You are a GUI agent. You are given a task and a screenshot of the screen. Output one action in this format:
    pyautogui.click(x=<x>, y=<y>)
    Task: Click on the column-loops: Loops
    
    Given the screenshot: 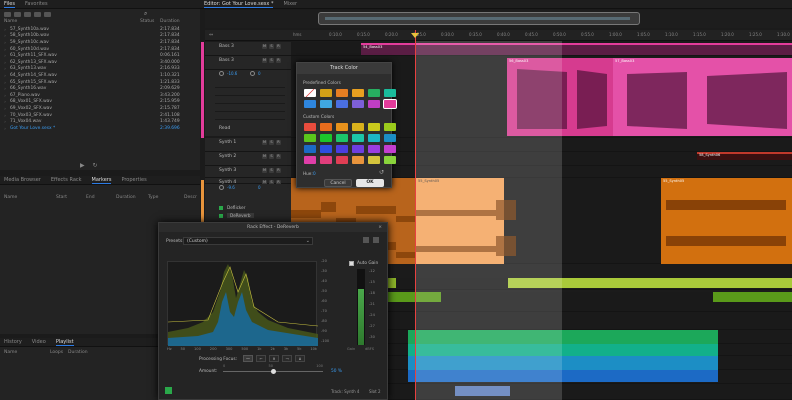 What is the action you would take?
    pyautogui.click(x=59, y=352)
    